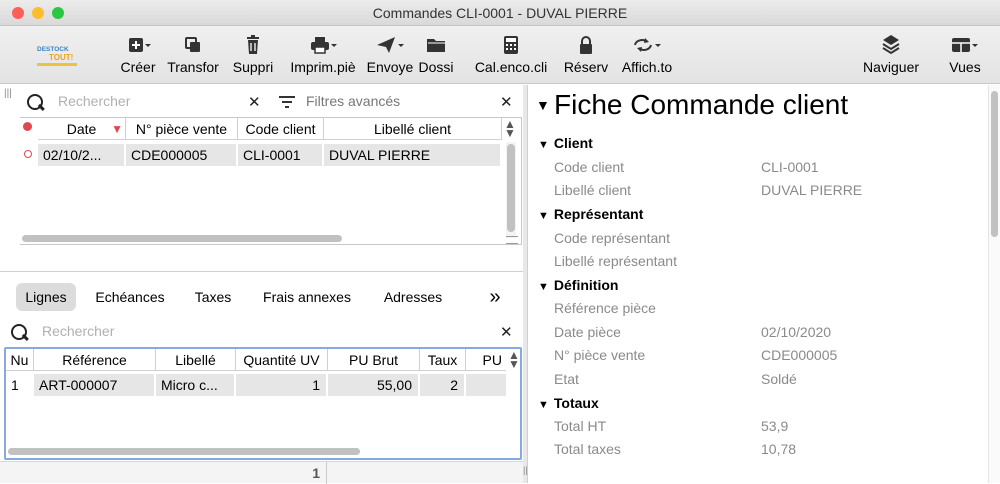  I want to click on cell-quantity: 1, so click(281, 385).